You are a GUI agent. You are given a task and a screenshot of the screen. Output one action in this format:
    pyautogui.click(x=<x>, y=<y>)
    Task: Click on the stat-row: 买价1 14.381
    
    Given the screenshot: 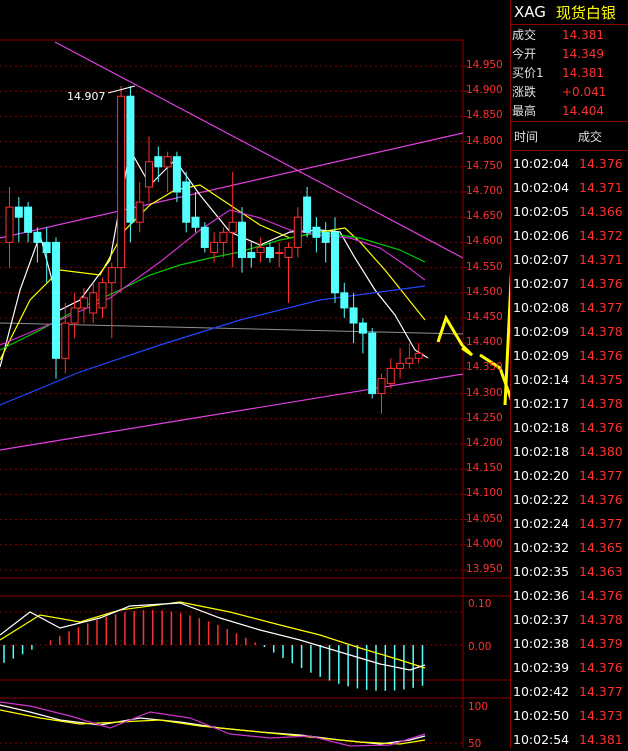 What is the action you would take?
    pyautogui.click(x=569, y=72)
    